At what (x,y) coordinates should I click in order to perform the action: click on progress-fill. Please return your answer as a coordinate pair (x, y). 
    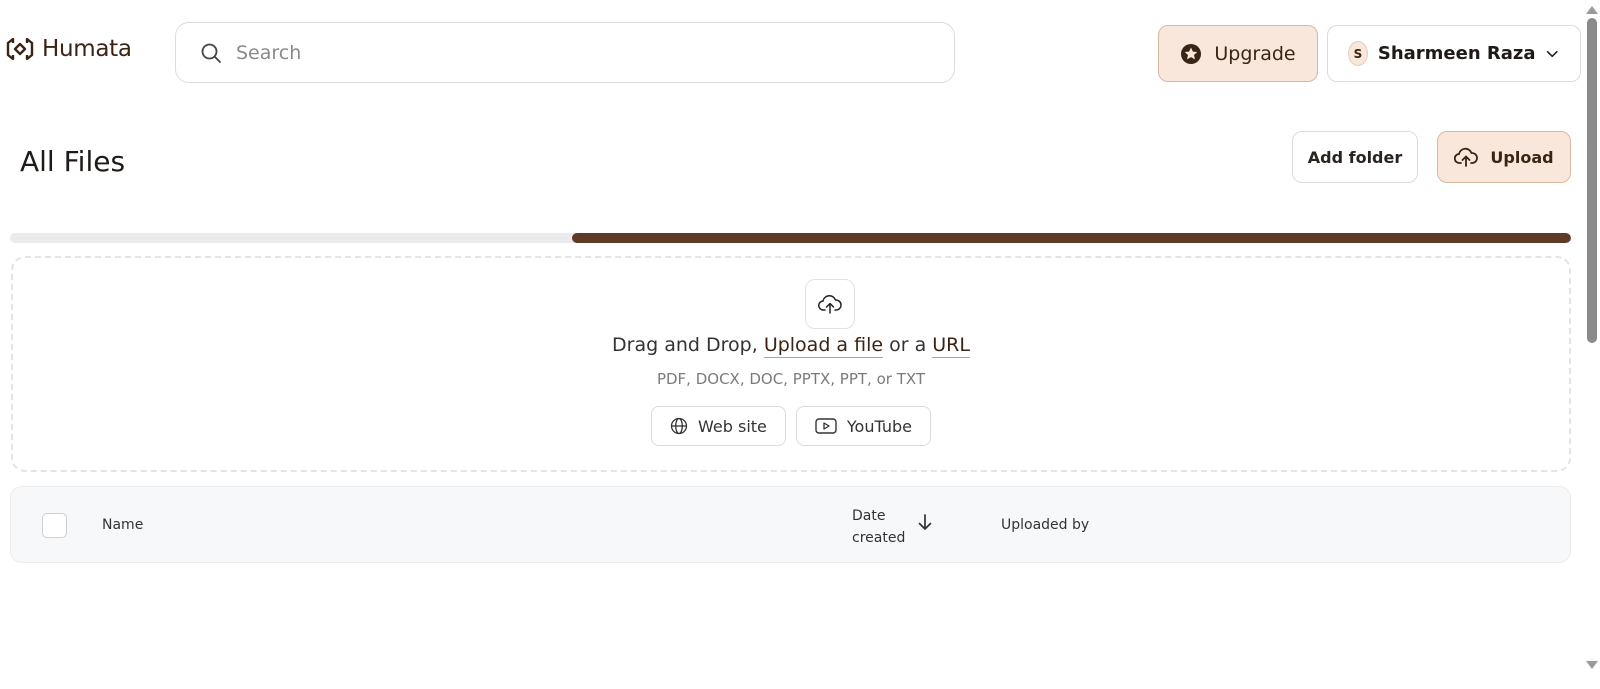
    Looking at the image, I should click on (1071, 238).